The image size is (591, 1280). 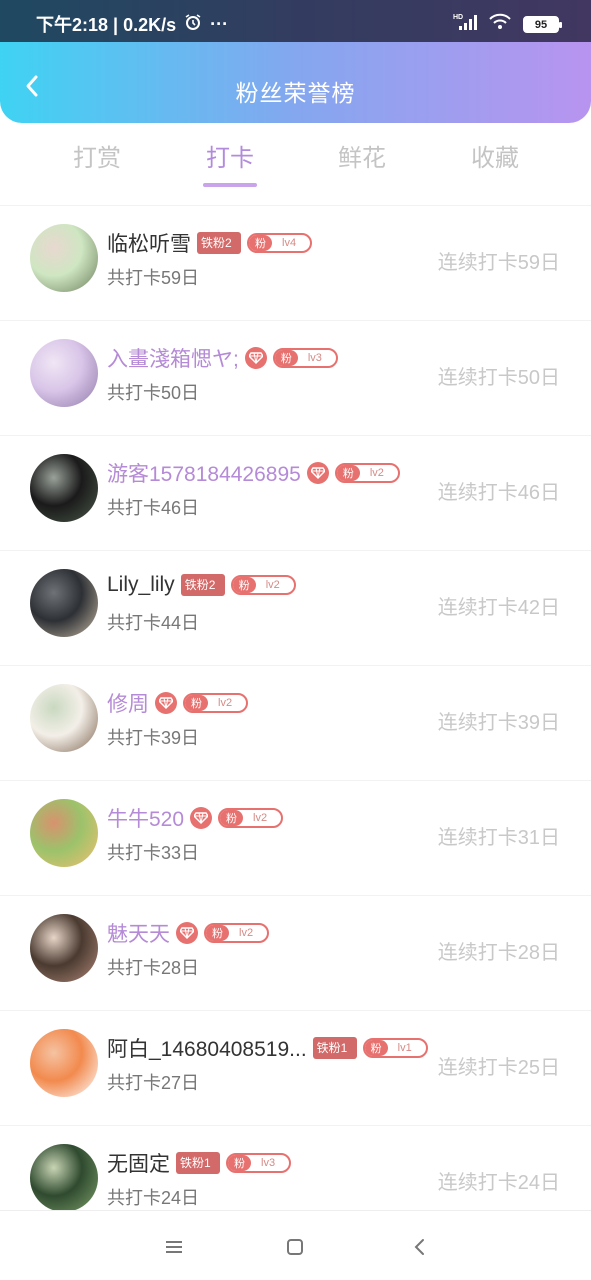 I want to click on tab-favorites: 收藏, so click(x=495, y=163).